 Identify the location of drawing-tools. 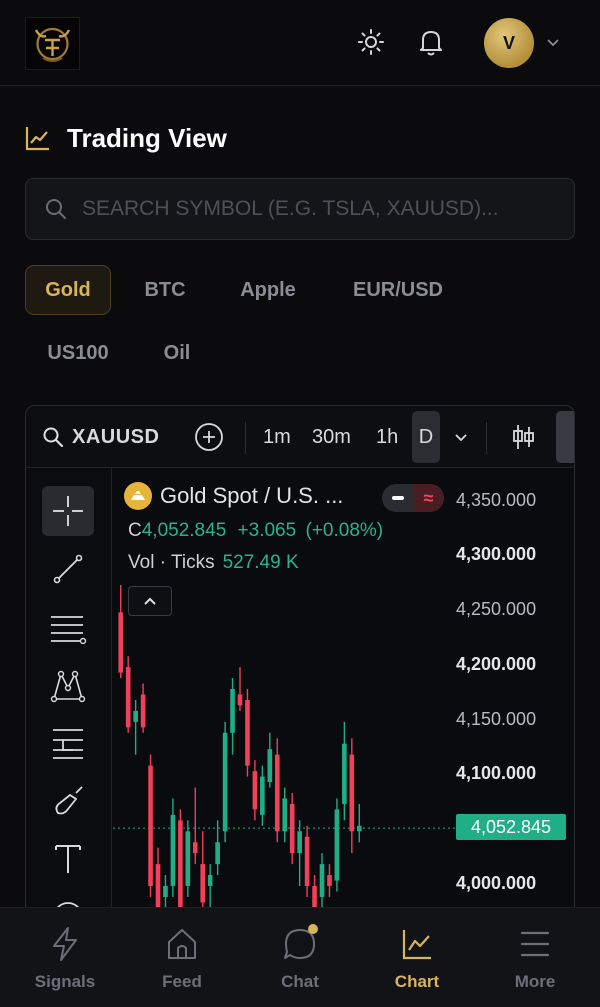
(69, 696).